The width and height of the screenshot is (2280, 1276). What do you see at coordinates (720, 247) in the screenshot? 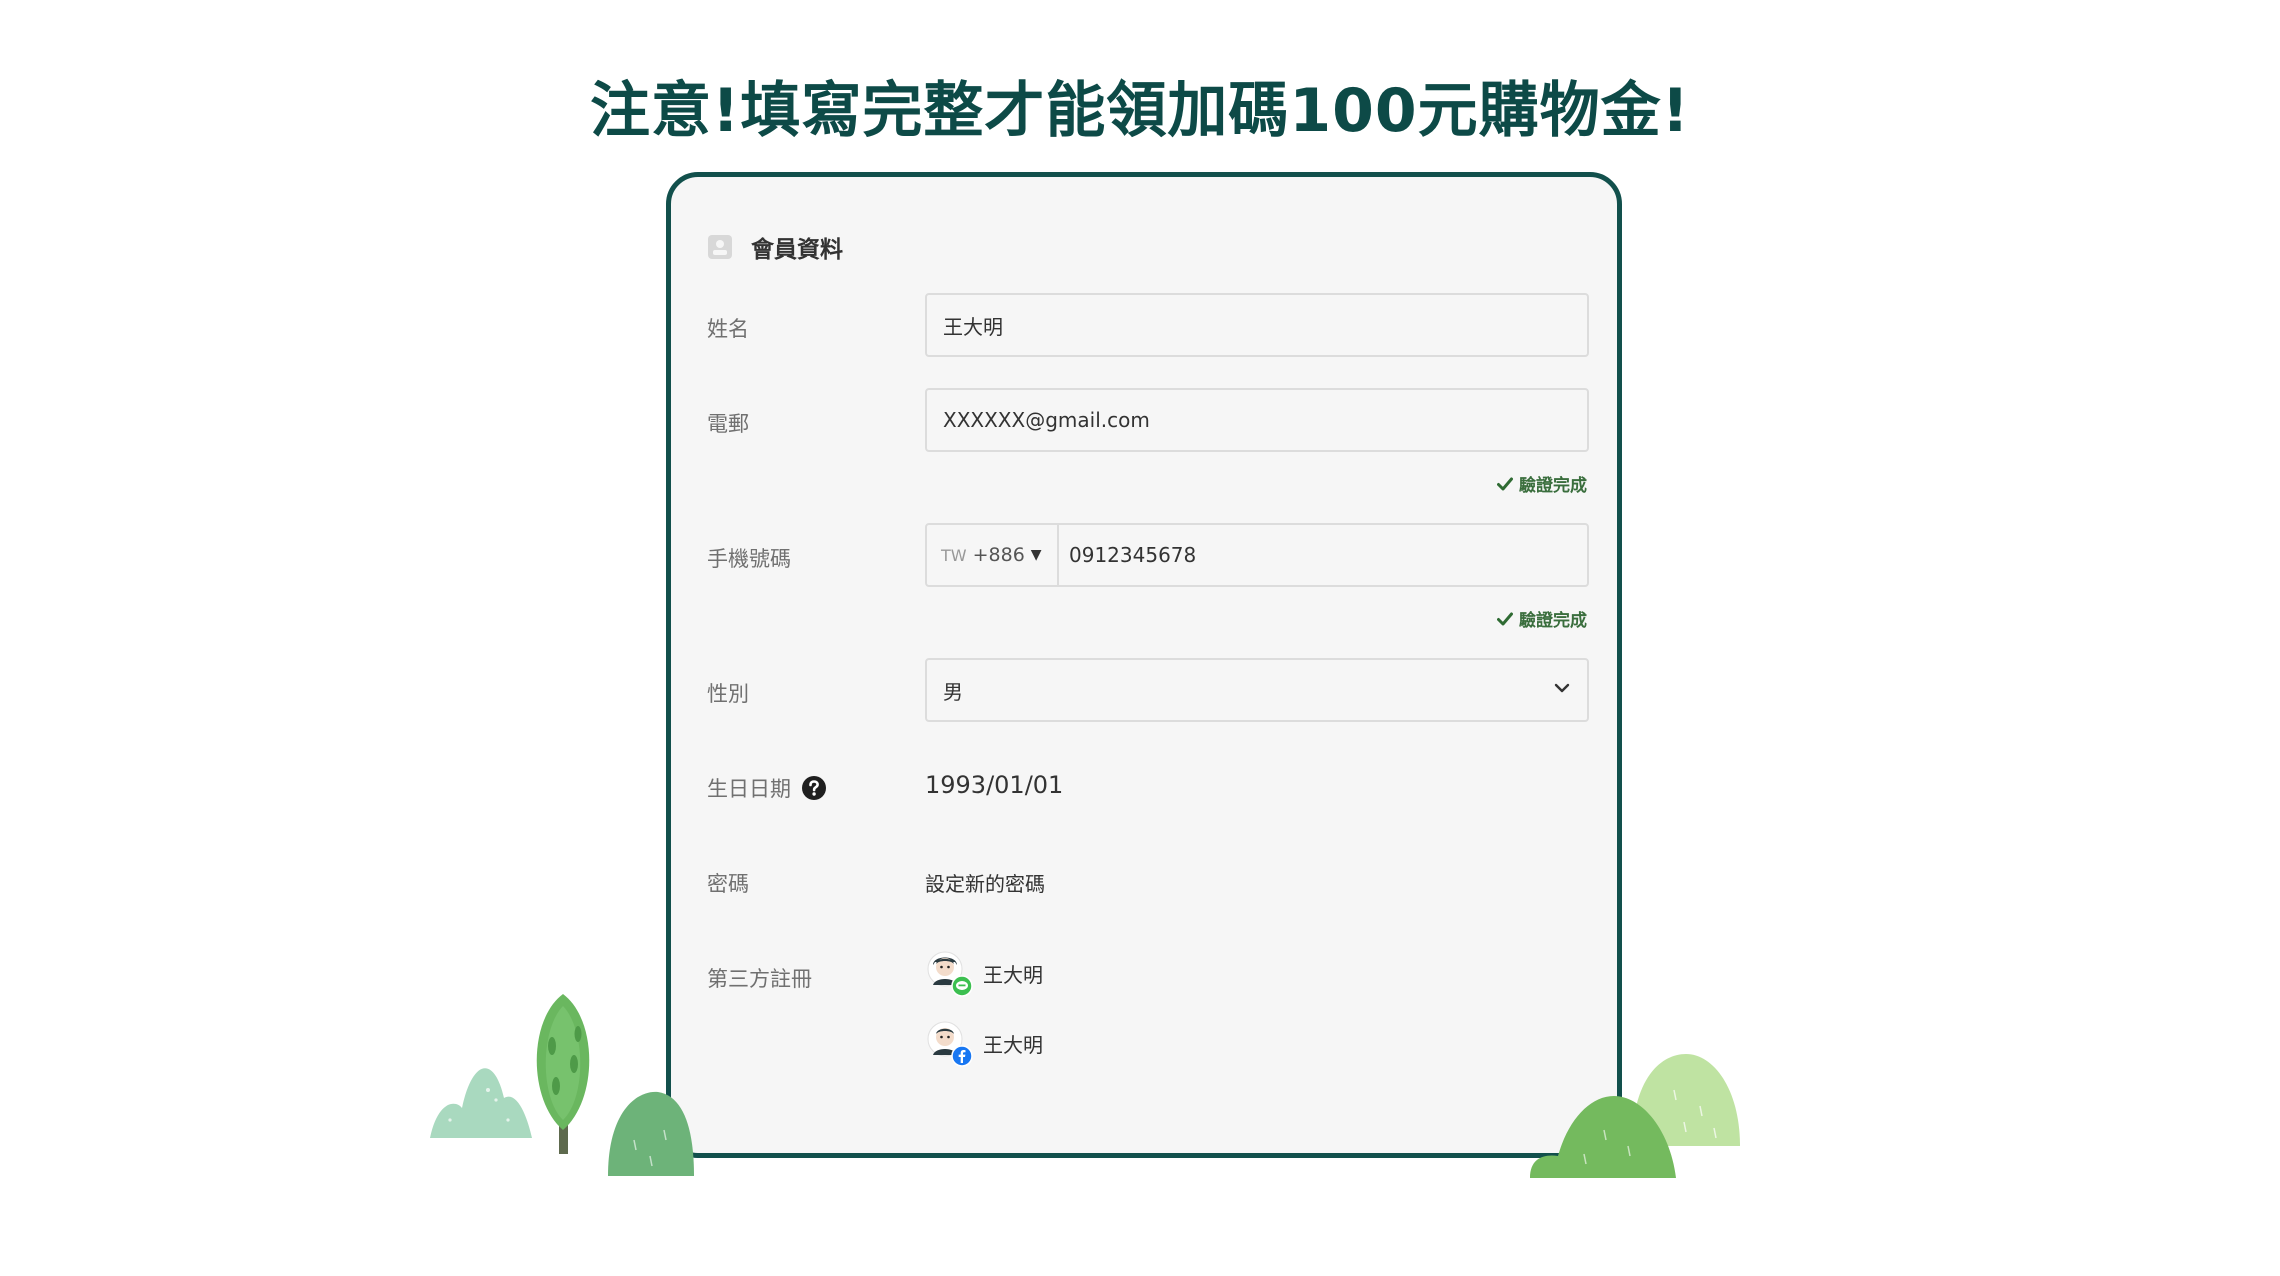
I see `member-card-icon` at bounding box center [720, 247].